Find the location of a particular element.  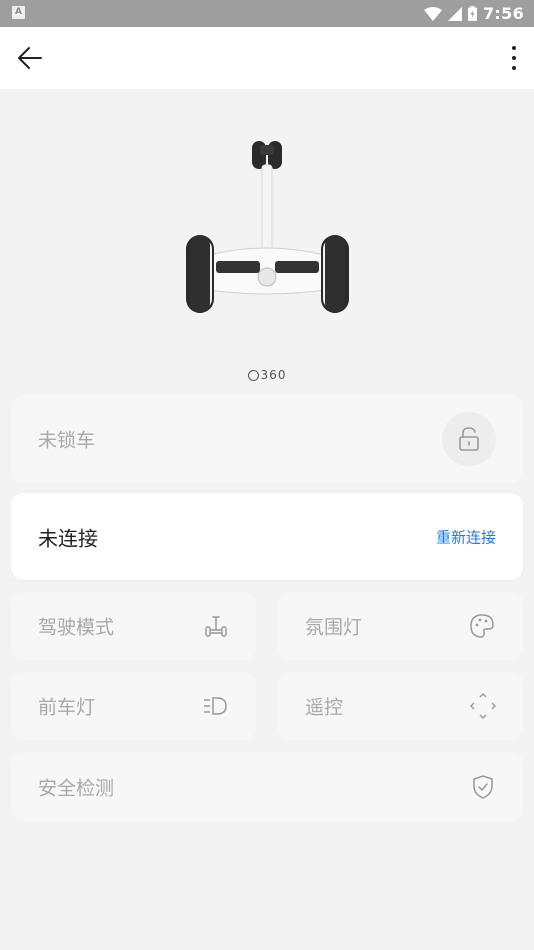

connection-status-card: 未连接 重新连接 is located at coordinates (267, 536).